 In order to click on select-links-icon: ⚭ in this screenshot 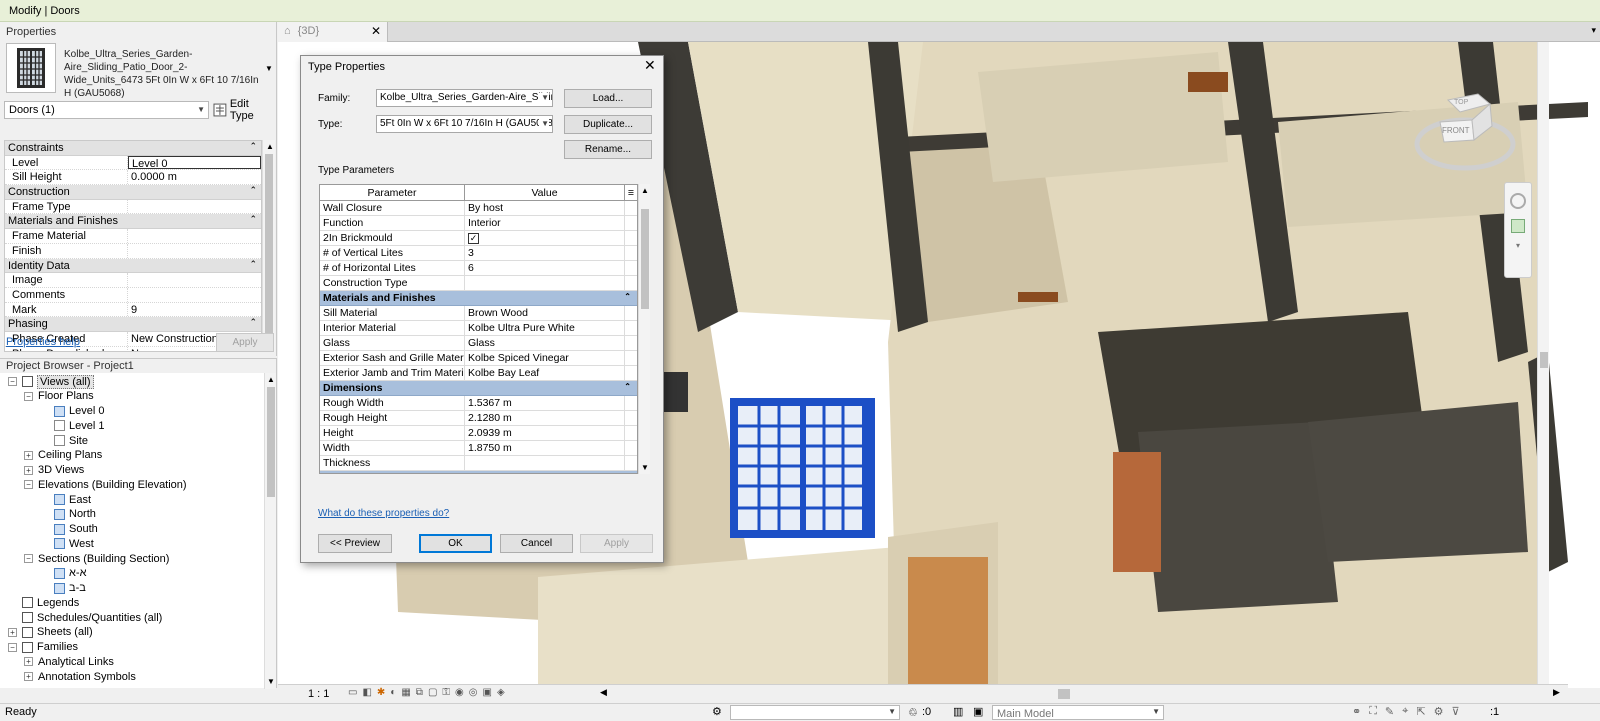, I will do `click(1356, 711)`.